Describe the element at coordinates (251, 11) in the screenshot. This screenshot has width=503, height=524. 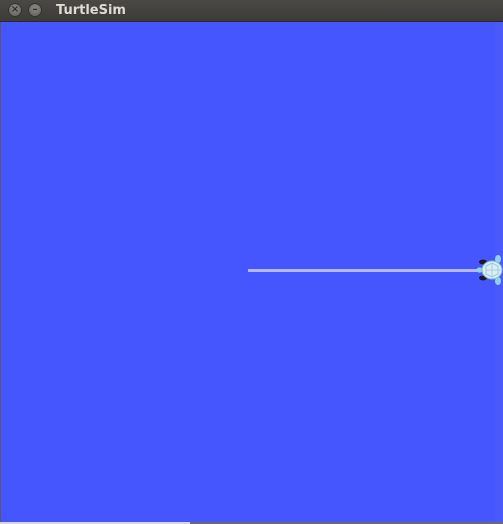
I see `title-bar: × – TurtleSim` at that location.